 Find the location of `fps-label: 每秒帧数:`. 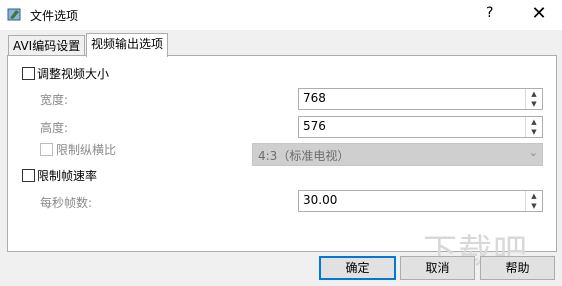

fps-label: 每秒帧数: is located at coordinates (66, 203).